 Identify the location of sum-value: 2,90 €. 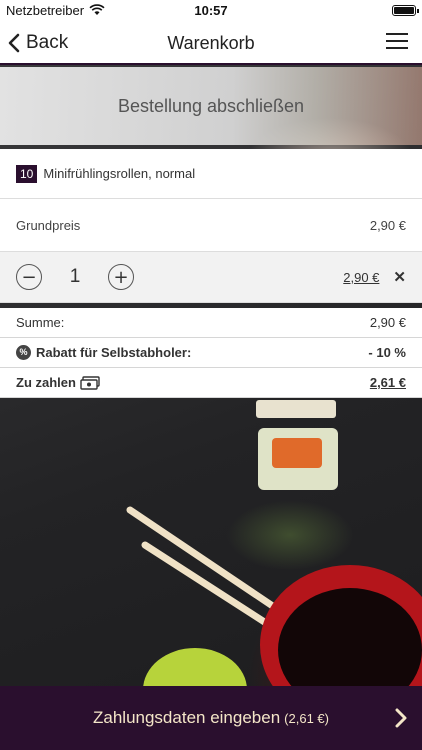
(387, 322).